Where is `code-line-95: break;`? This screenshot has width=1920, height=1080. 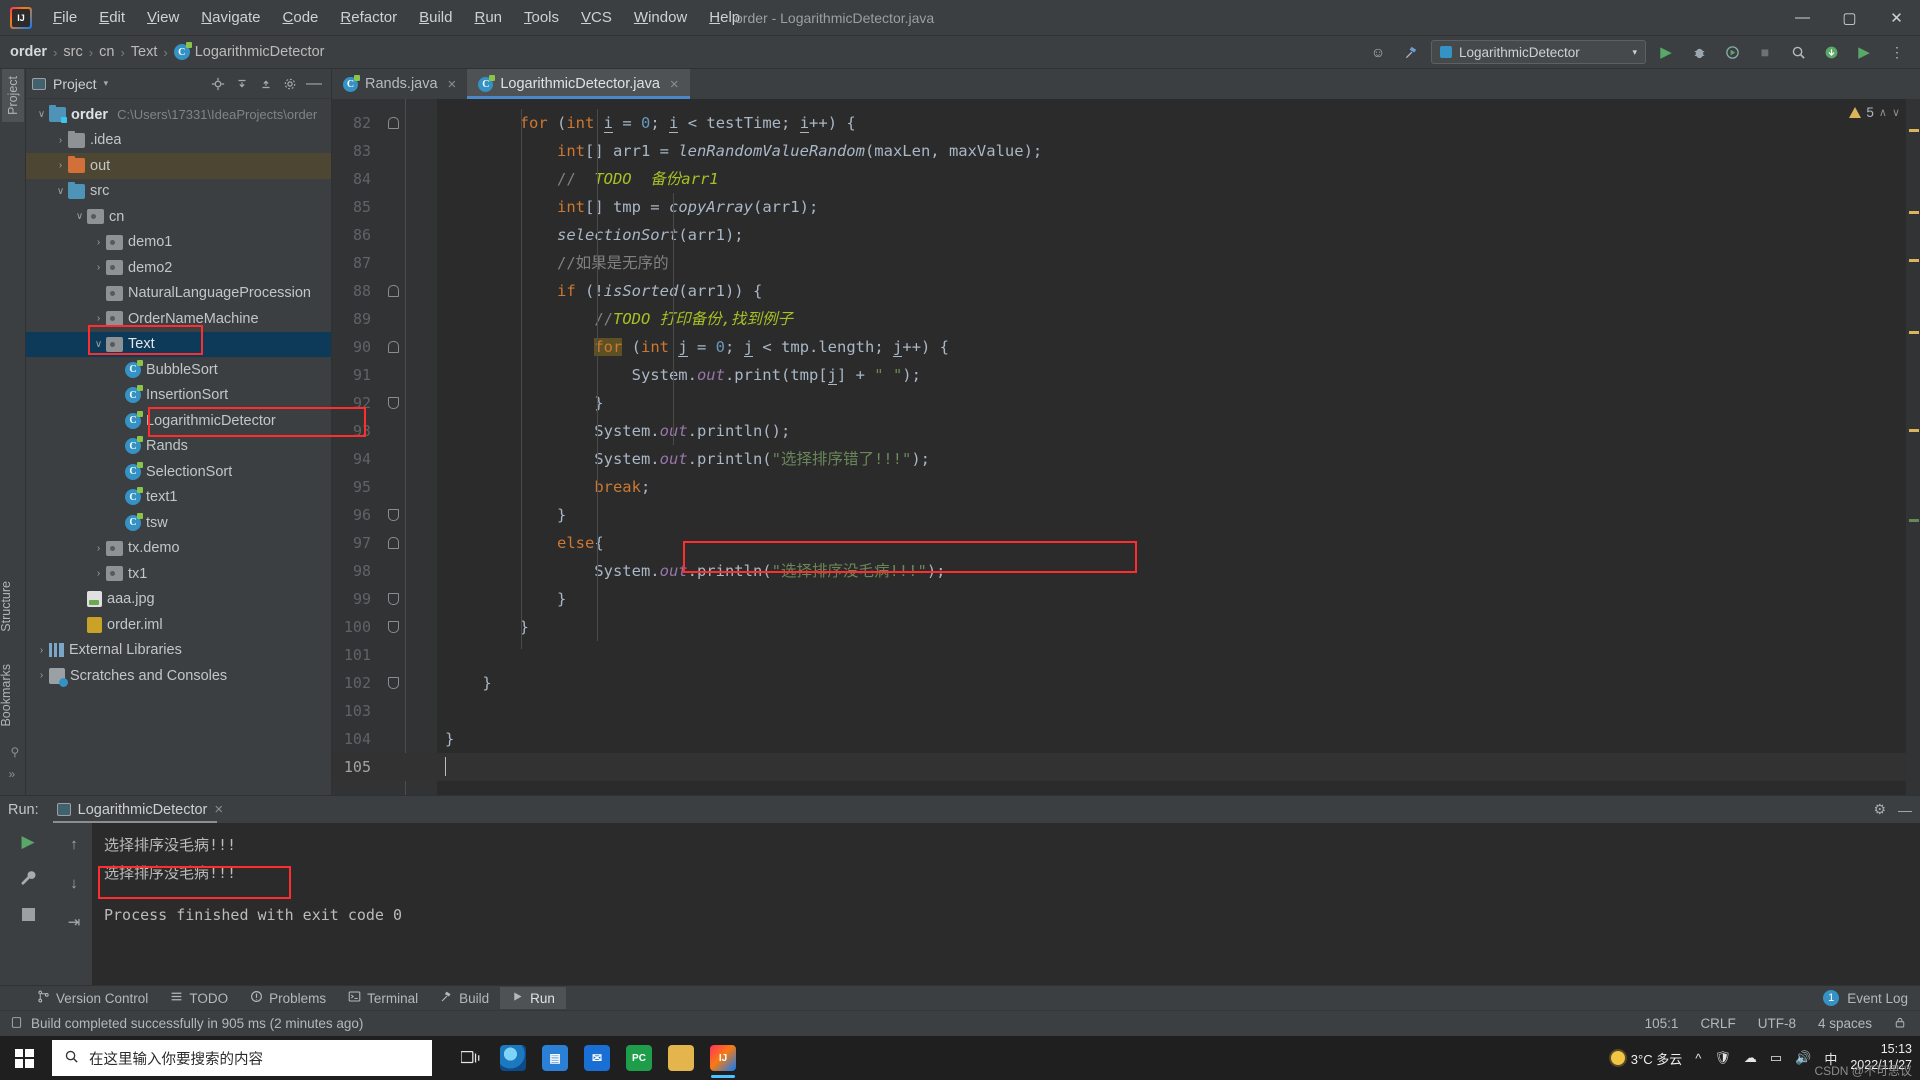
code-line-95: break; is located at coordinates (1171, 487).